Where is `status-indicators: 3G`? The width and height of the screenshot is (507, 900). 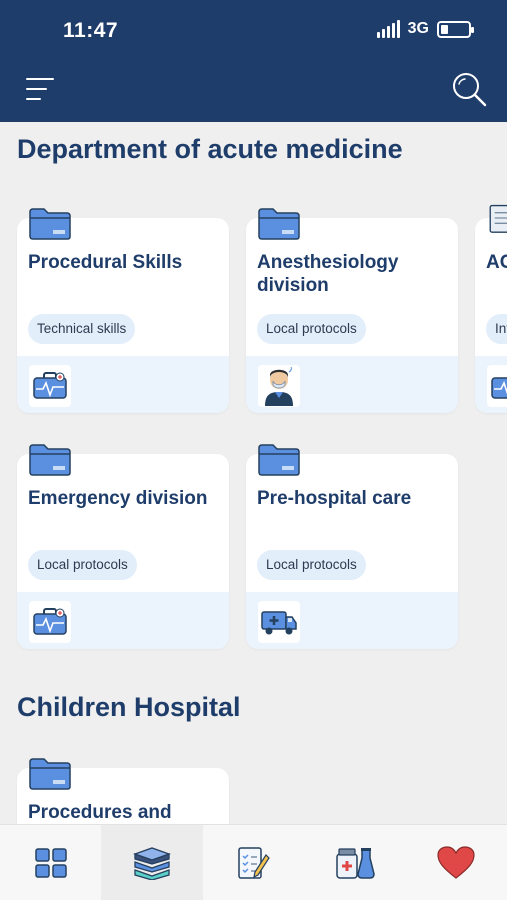 status-indicators: 3G is located at coordinates (425, 29).